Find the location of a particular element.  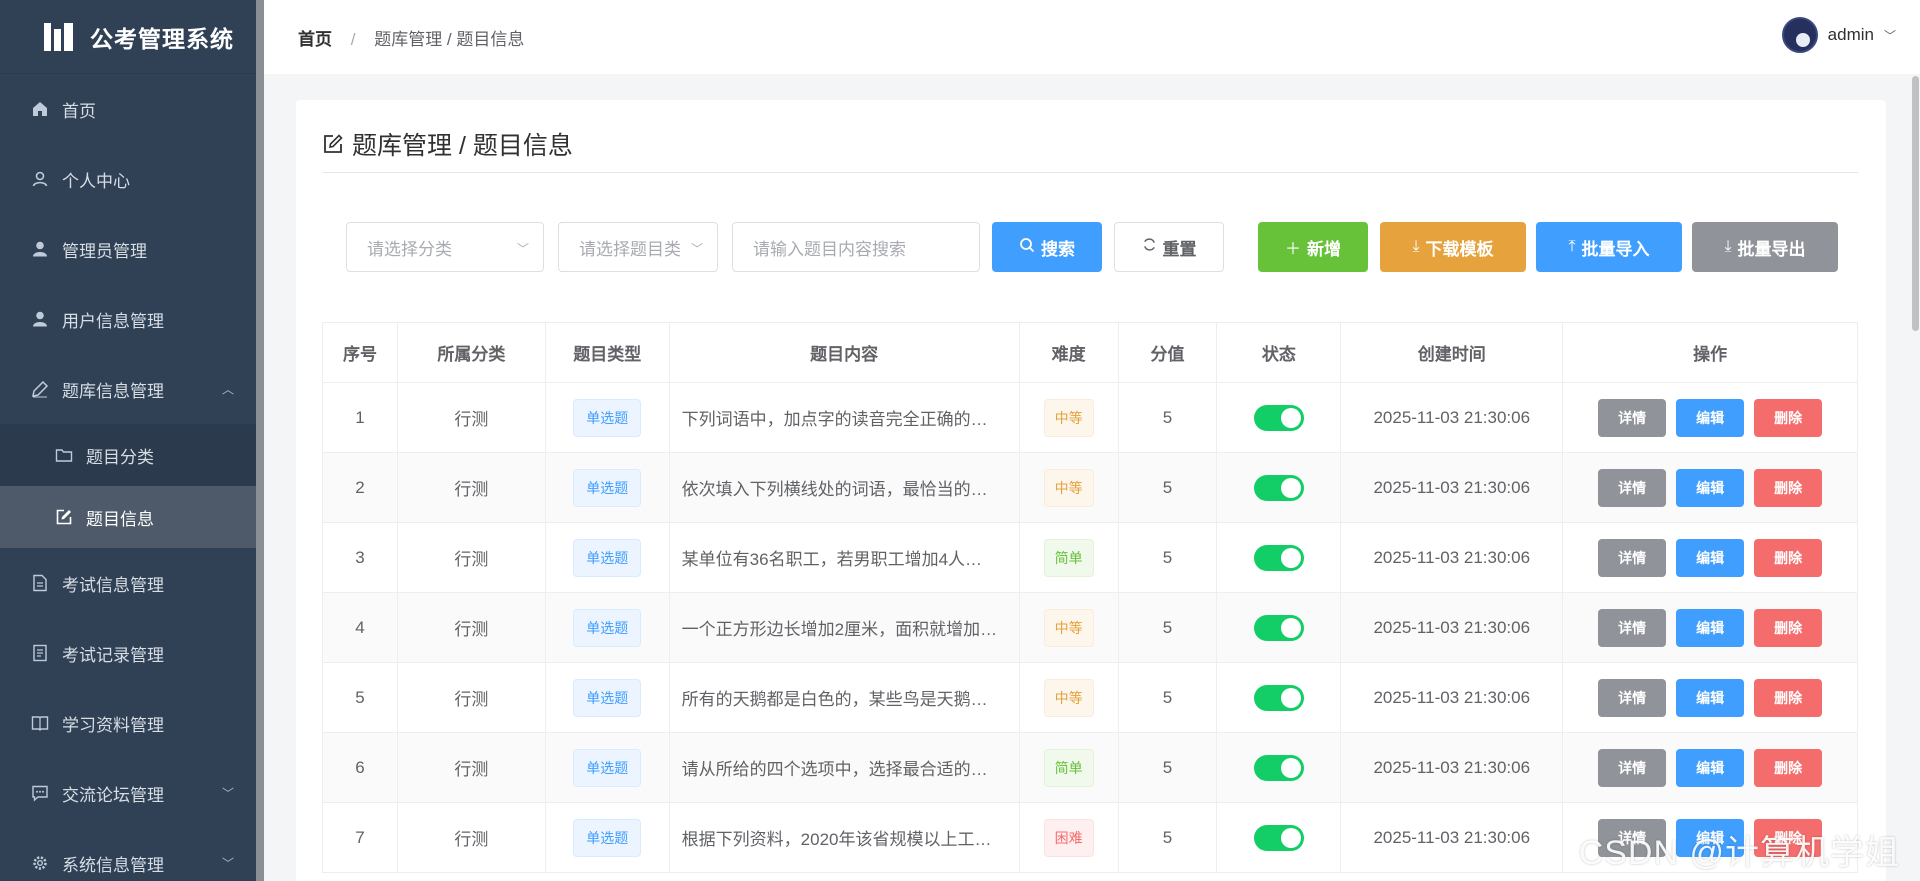

column-header: 难度 is located at coordinates (1068, 352).